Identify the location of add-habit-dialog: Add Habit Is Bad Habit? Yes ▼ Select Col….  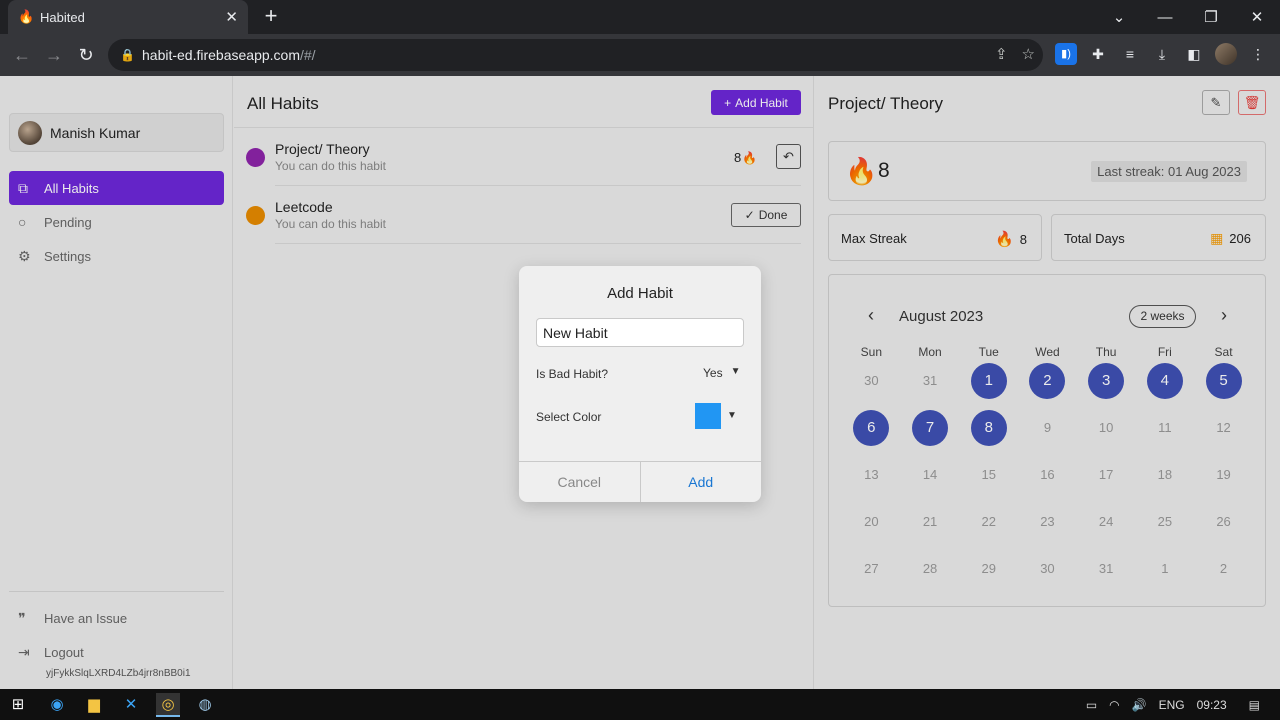
(640, 384).